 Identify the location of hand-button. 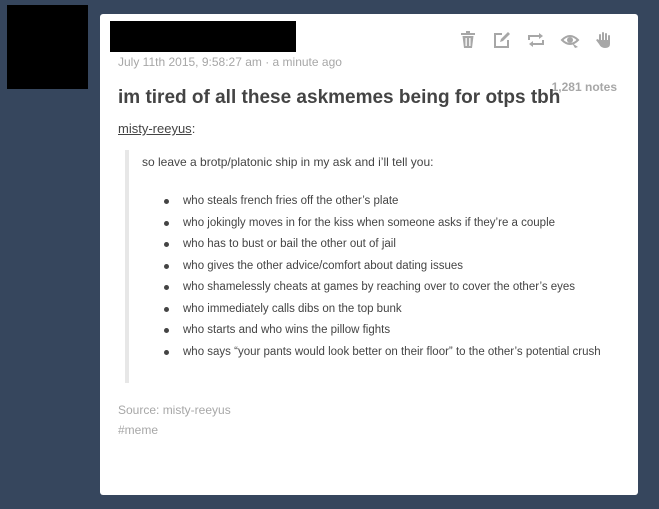
(604, 40).